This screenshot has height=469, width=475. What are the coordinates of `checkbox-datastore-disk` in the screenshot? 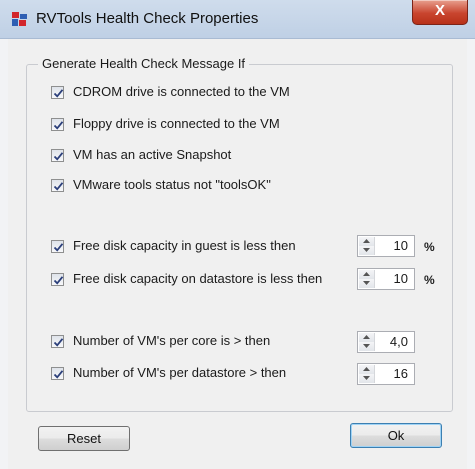 It's located at (57, 279).